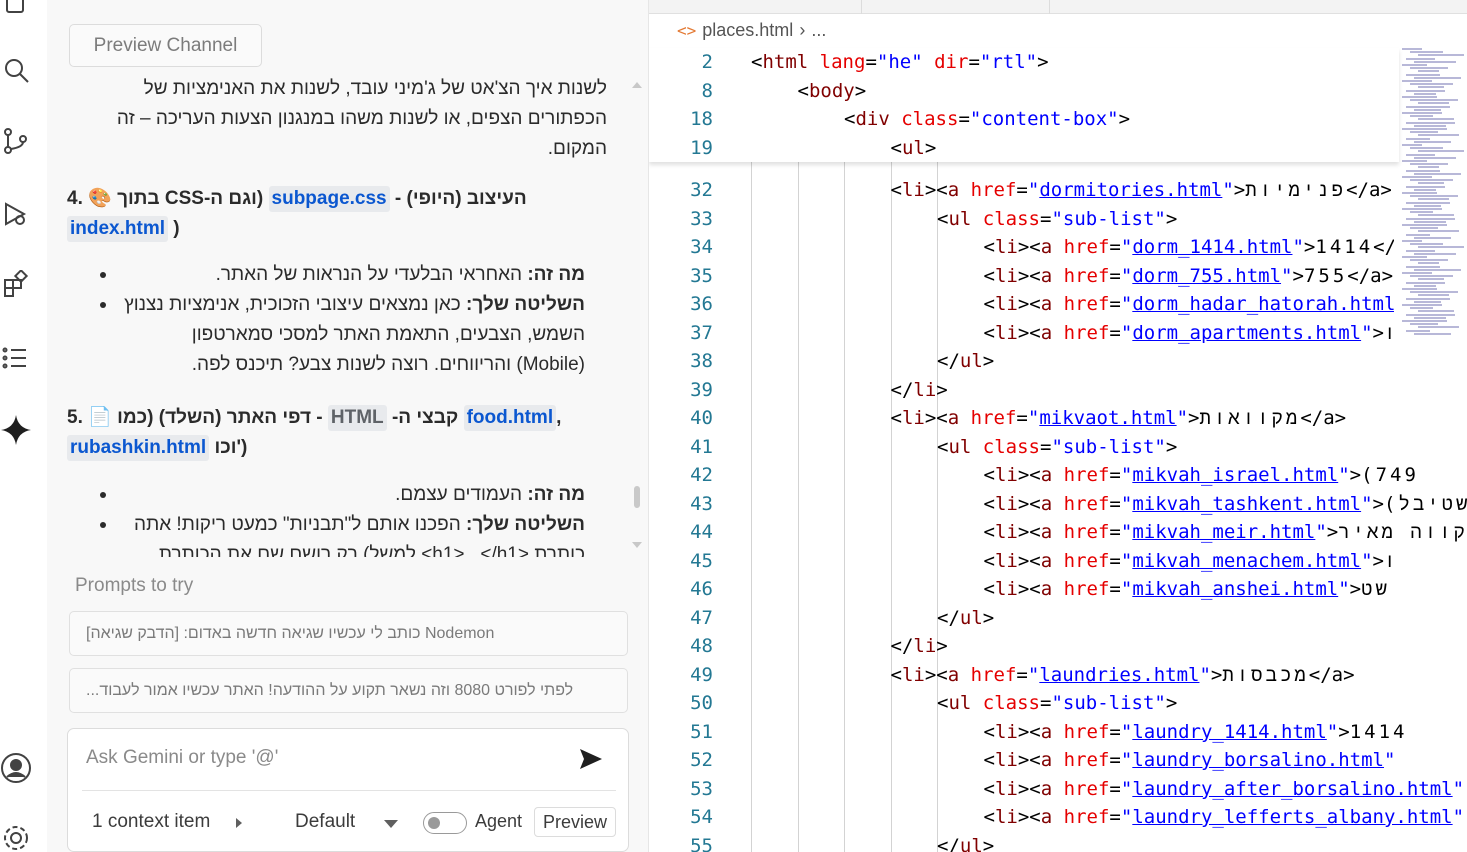  What do you see at coordinates (16, 9) in the screenshot?
I see `explorer-icon` at bounding box center [16, 9].